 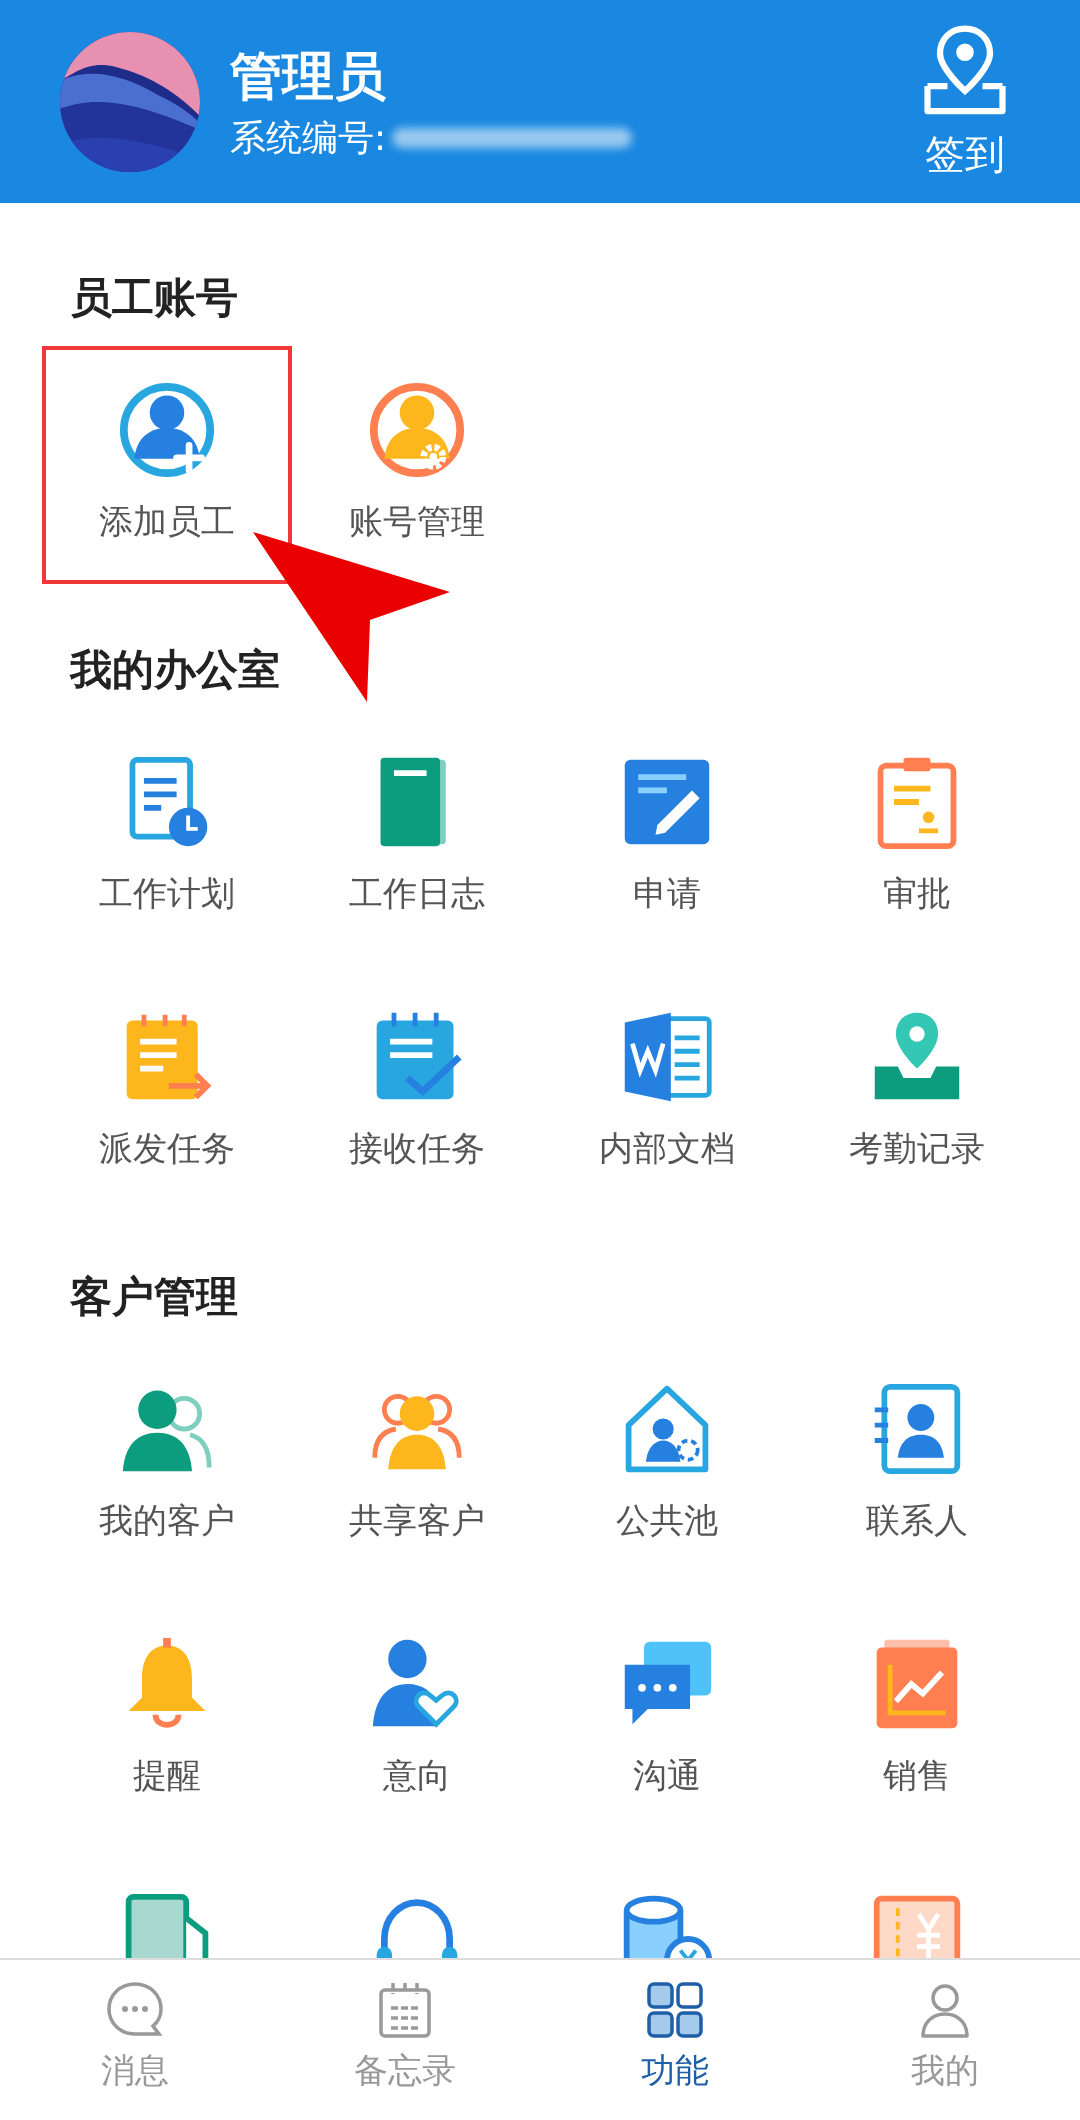 I want to click on feature-button: 共享客户, so click(x=417, y=1462).